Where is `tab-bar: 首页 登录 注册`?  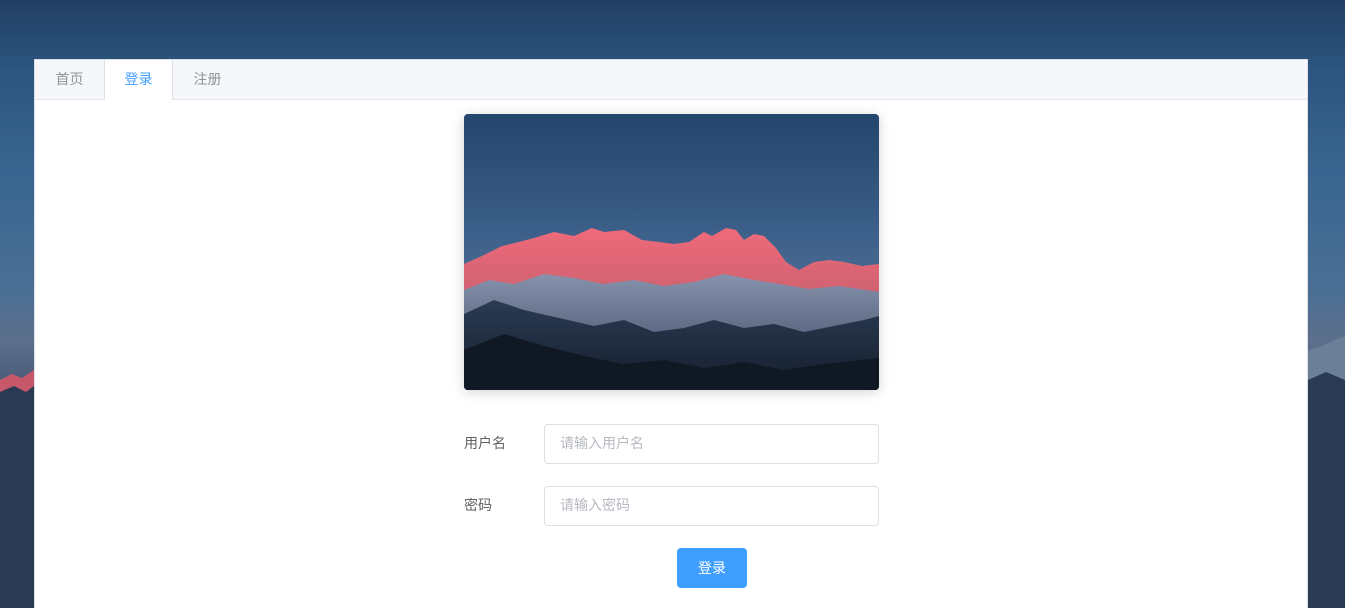 tab-bar: 首页 登录 注册 is located at coordinates (671, 80).